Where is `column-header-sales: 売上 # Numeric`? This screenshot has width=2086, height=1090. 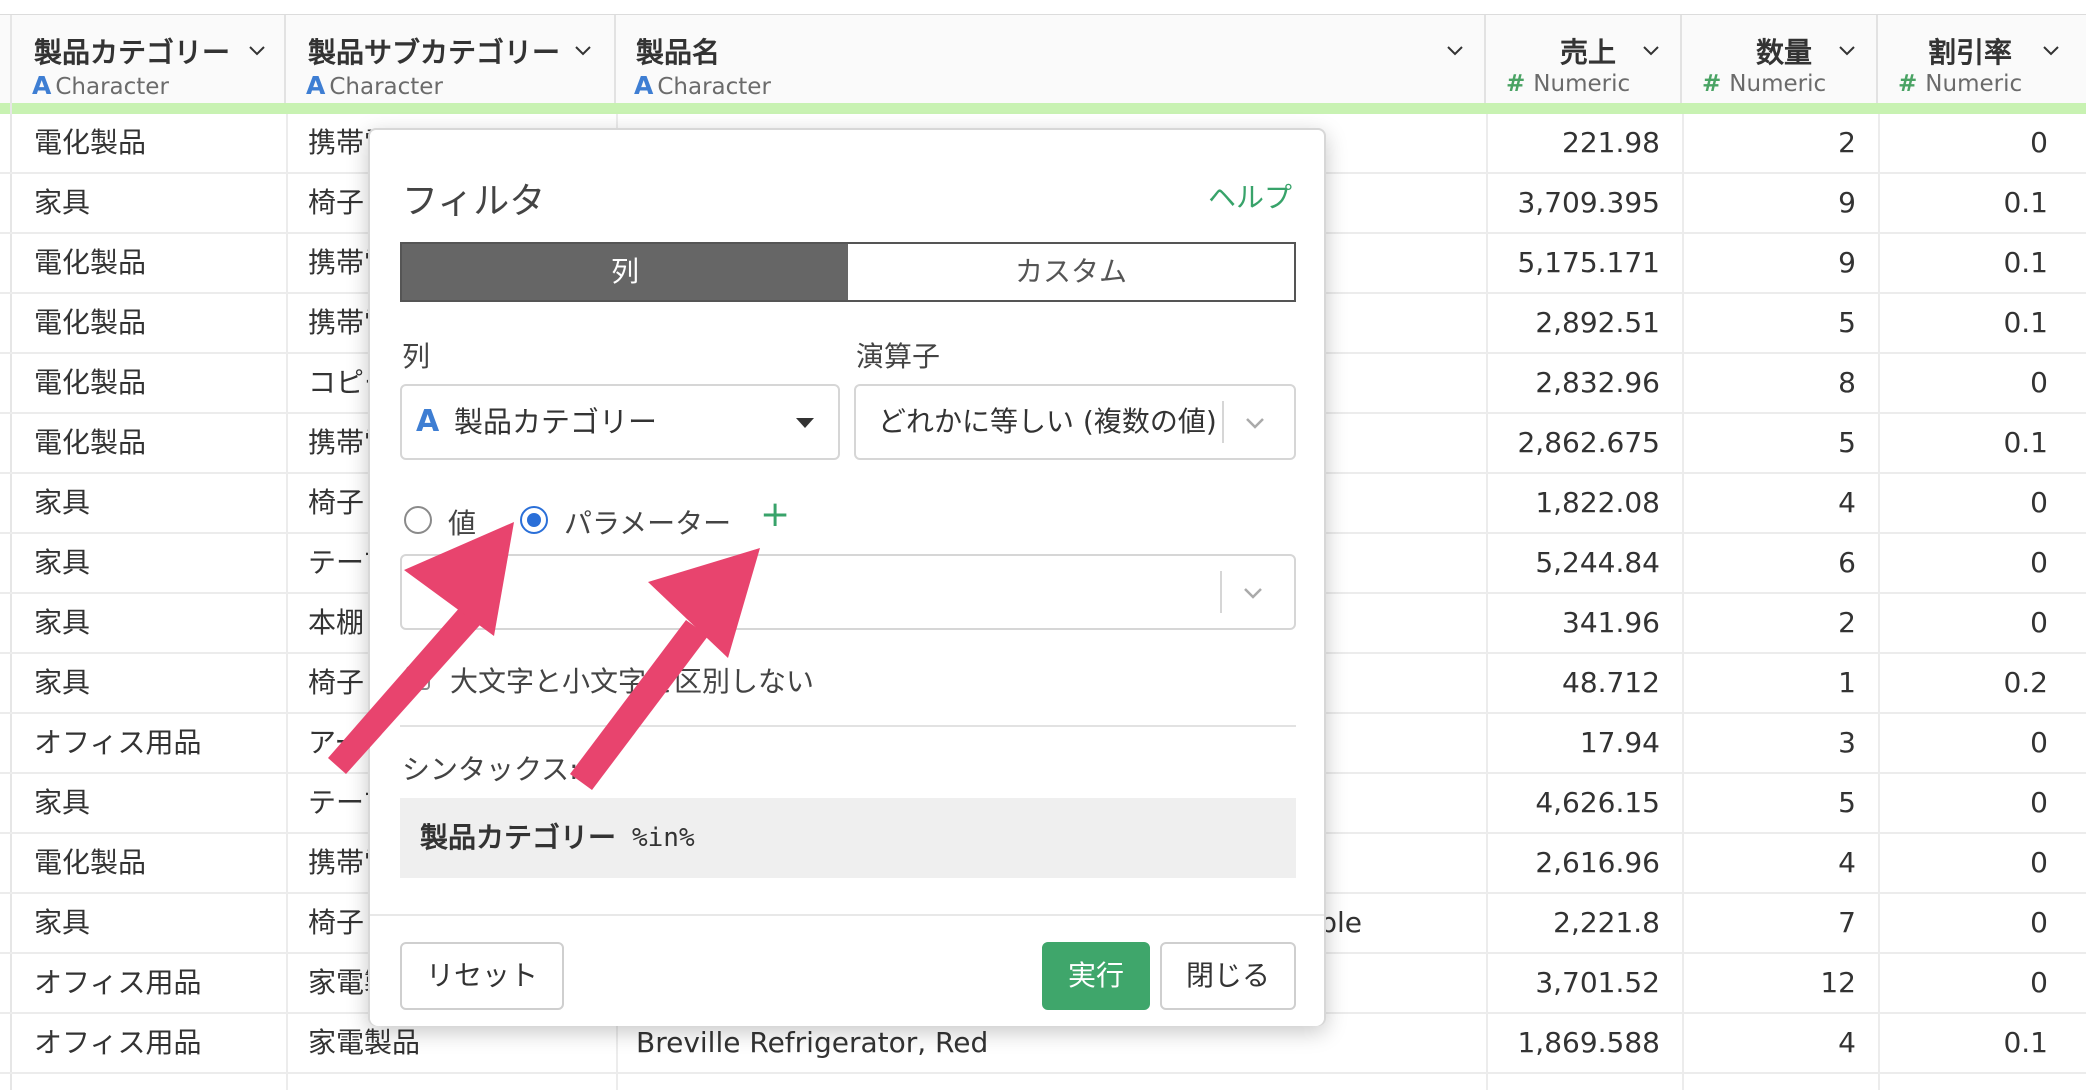
column-header-sales: 売上 # Numeric is located at coordinates (1584, 59).